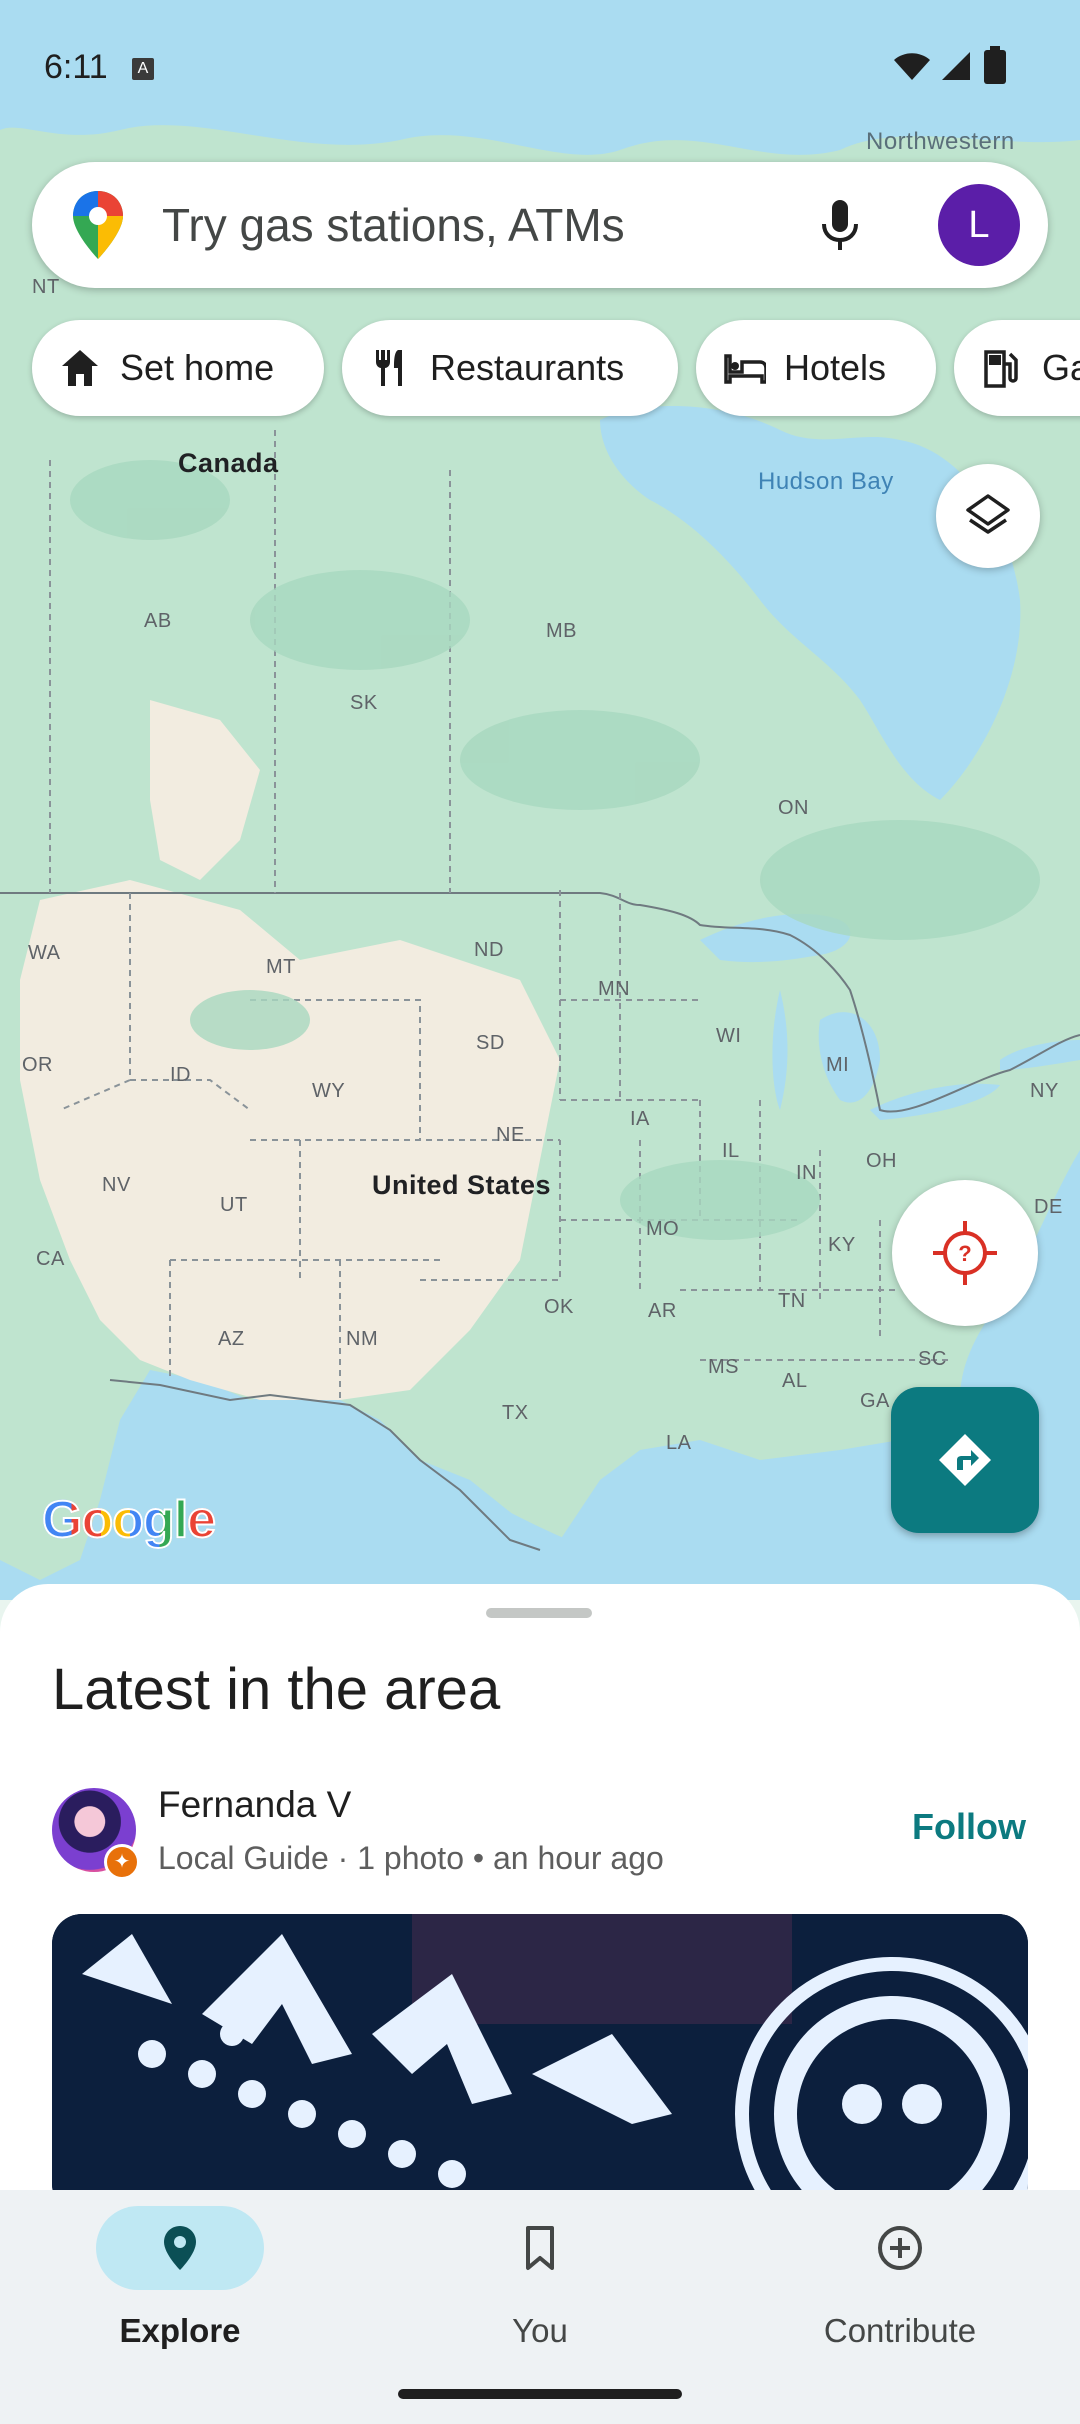  Describe the element at coordinates (729, 1036) in the screenshot. I see `map-label-wi: WI` at that location.